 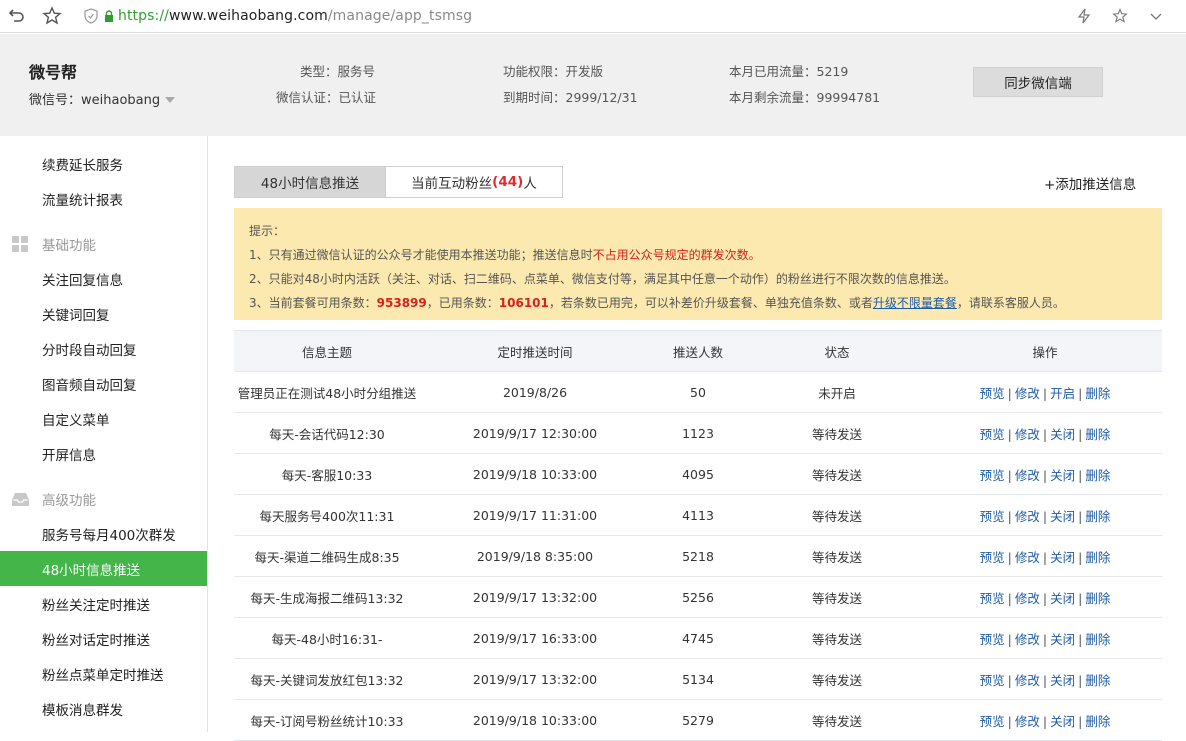 I want to click on lock-icon, so click(x=109, y=16).